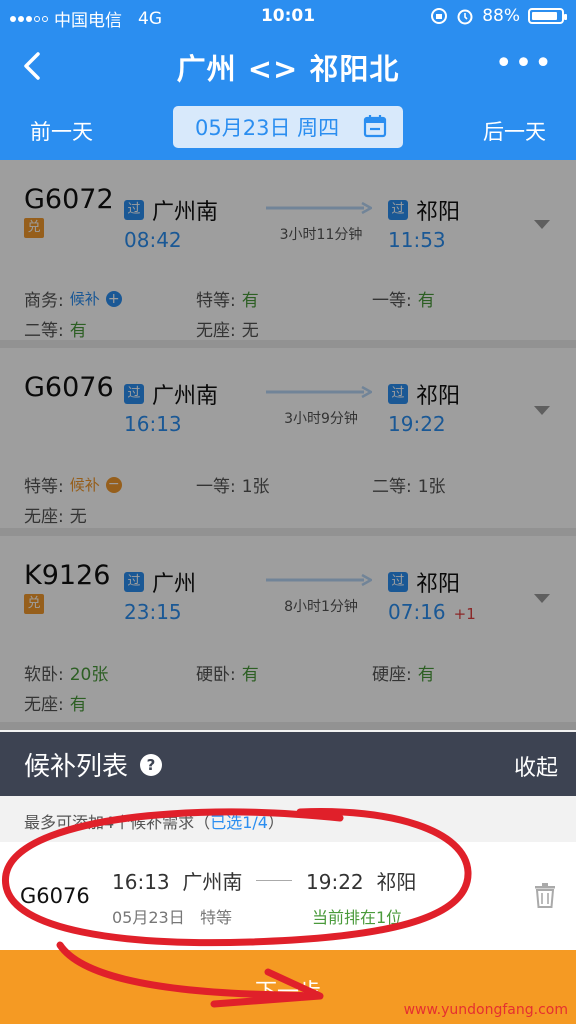 The image size is (576, 1024). What do you see at coordinates (288, 819) in the screenshot?
I see `waitlist-hint: 最多可添加4个候补需求（已选1/4）` at bounding box center [288, 819].